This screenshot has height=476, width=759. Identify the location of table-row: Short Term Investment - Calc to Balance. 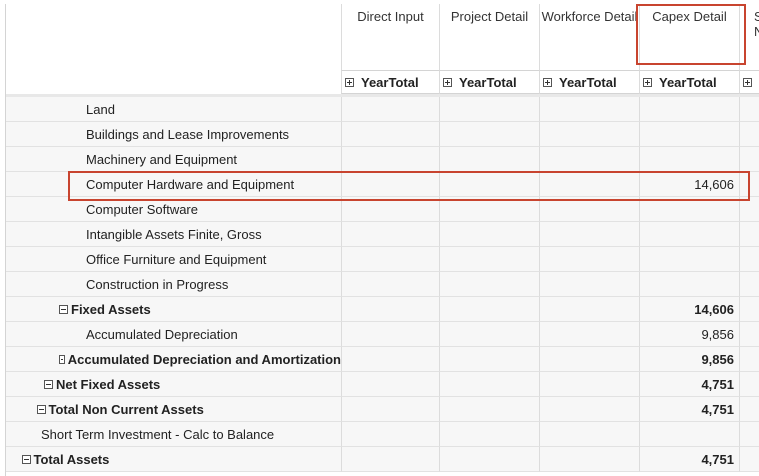
(382, 434).